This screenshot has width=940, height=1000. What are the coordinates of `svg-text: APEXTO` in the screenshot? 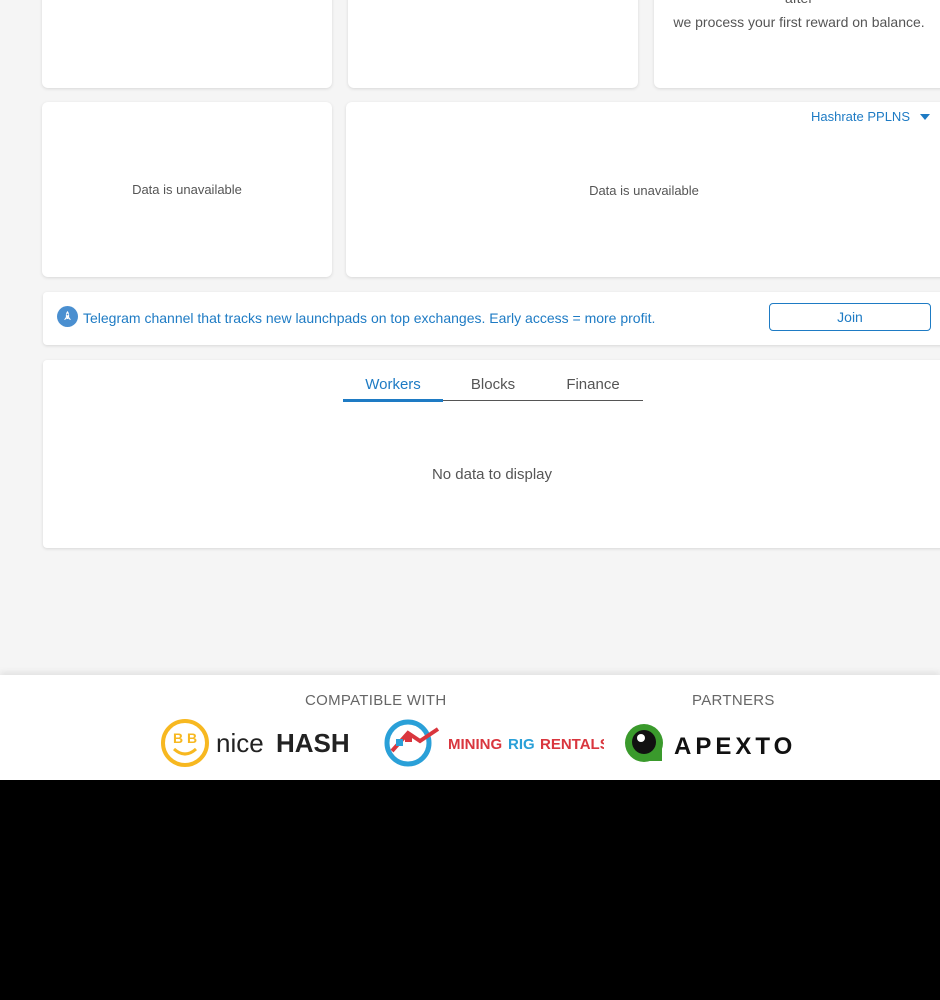 It's located at (735, 746).